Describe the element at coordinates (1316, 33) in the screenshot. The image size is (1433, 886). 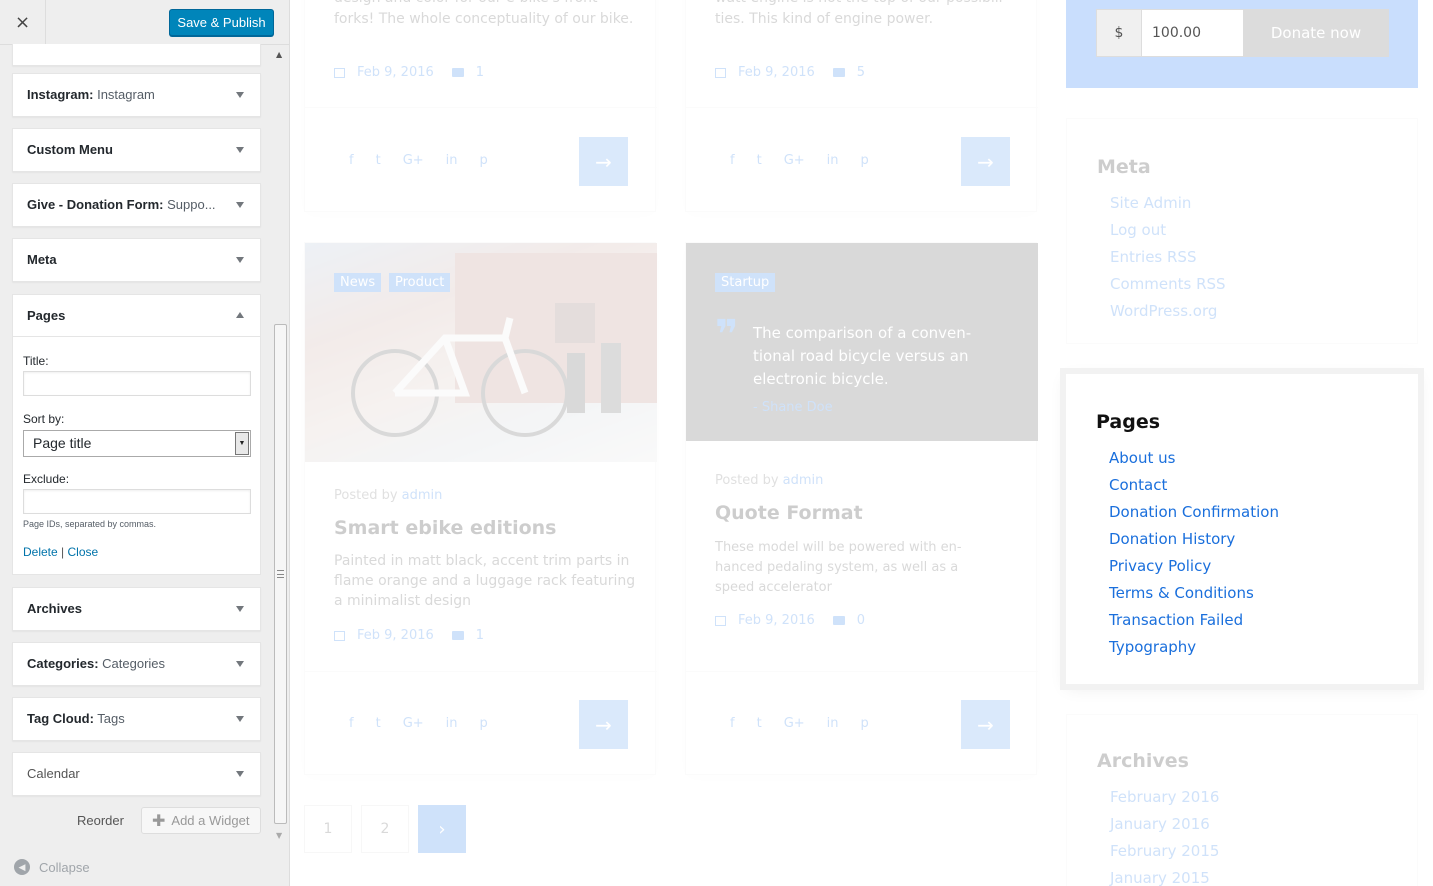
I see `donate-now-button: Donate now` at that location.